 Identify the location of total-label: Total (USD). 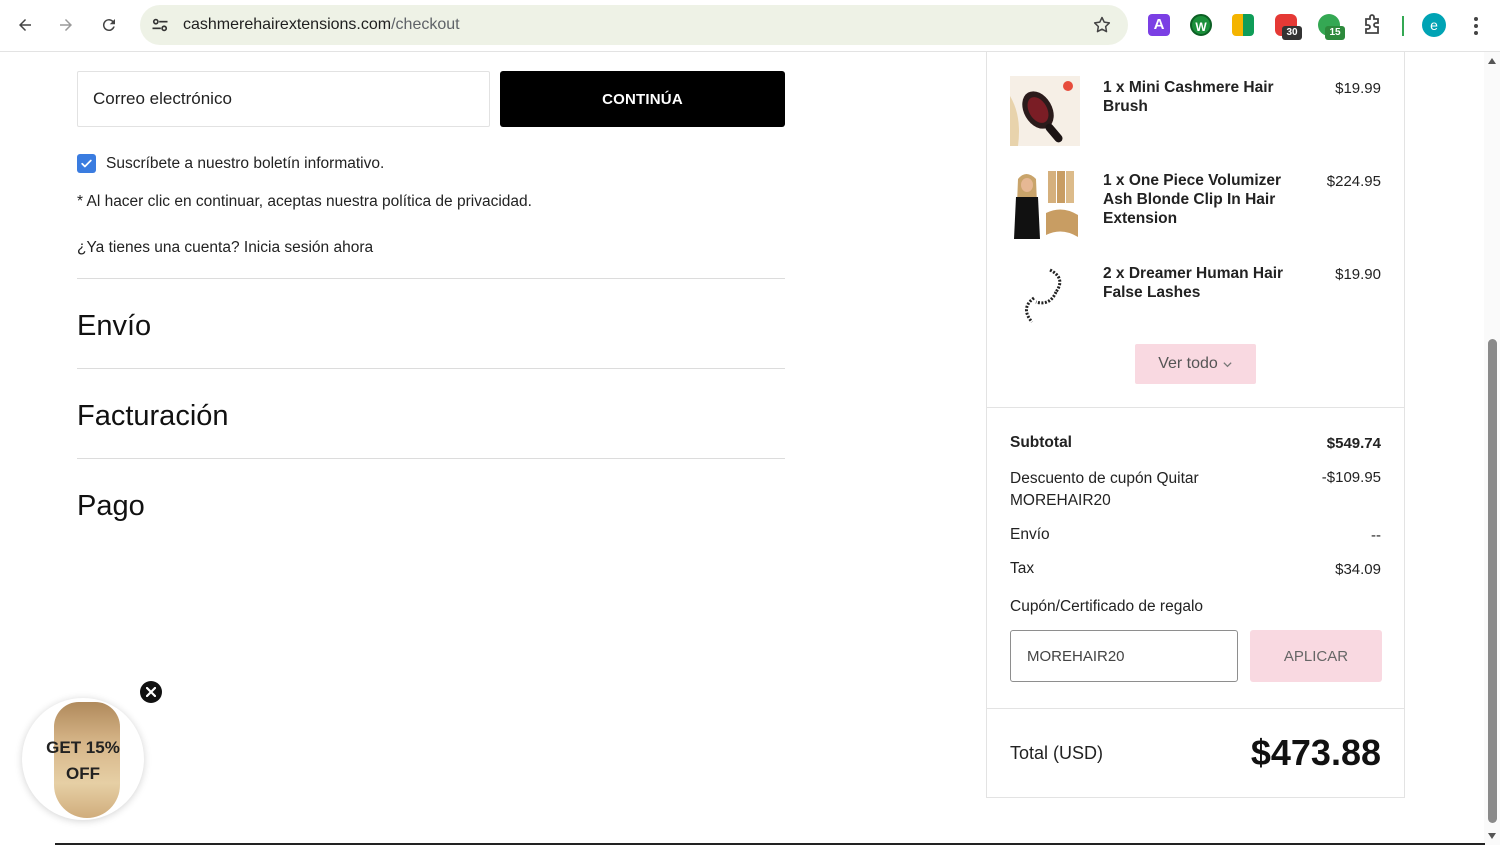
(1057, 753).